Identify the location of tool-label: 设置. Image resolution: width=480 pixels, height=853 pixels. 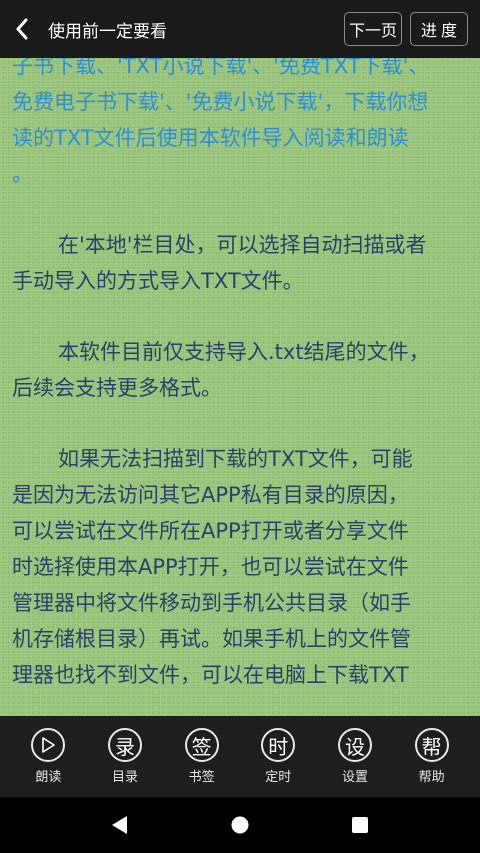
(354, 777).